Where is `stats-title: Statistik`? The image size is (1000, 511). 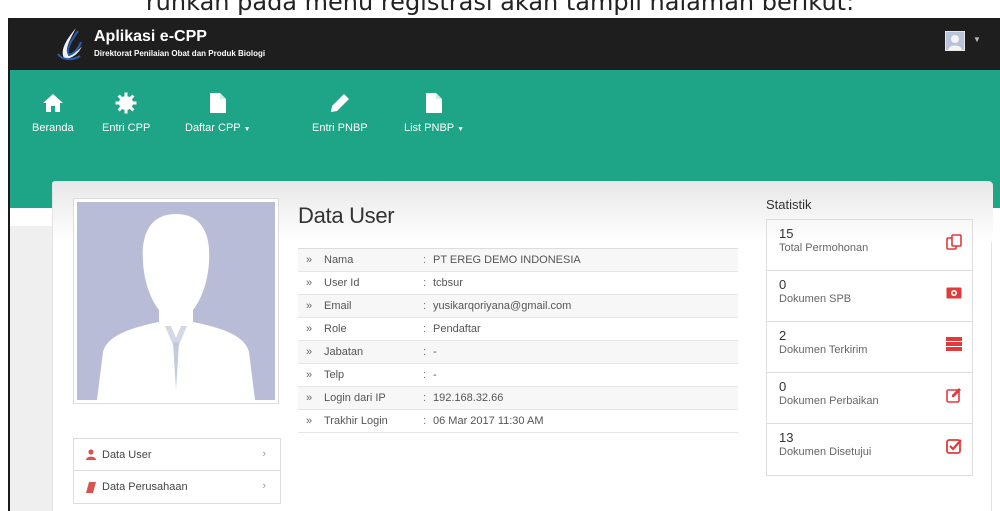 stats-title: Statistik is located at coordinates (789, 204).